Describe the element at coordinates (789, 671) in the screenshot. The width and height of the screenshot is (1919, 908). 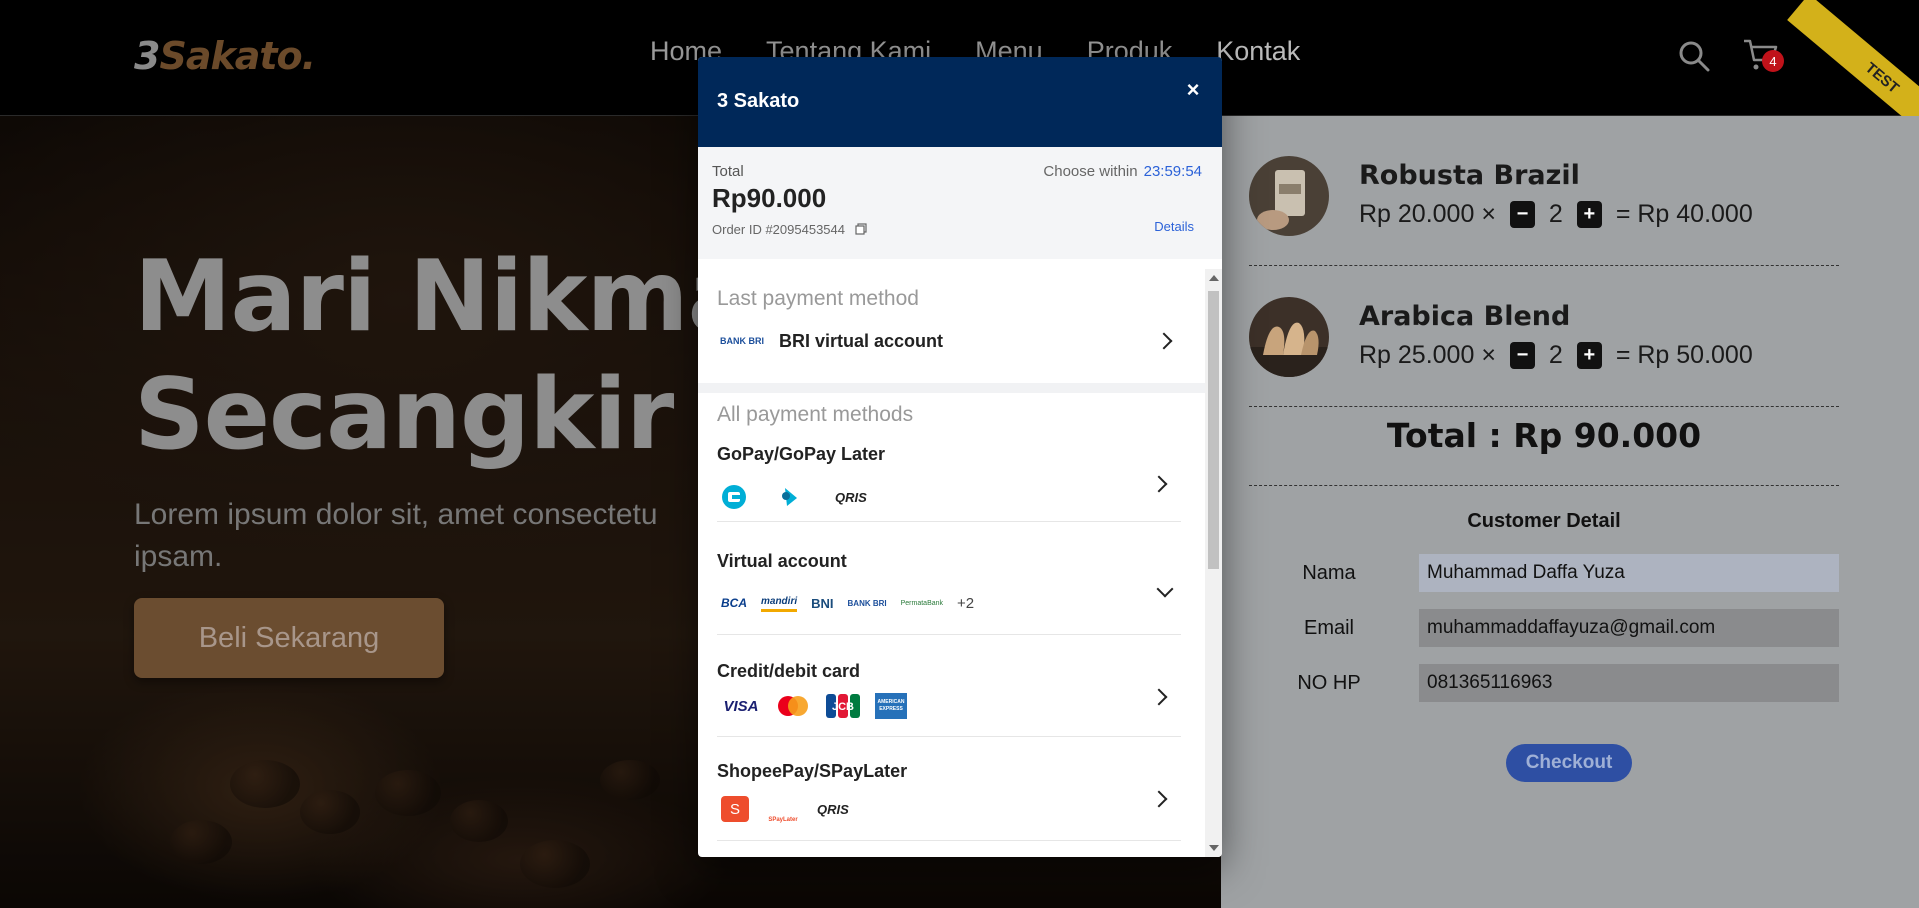
I see `payment-method-name: Credit/debit card` at that location.